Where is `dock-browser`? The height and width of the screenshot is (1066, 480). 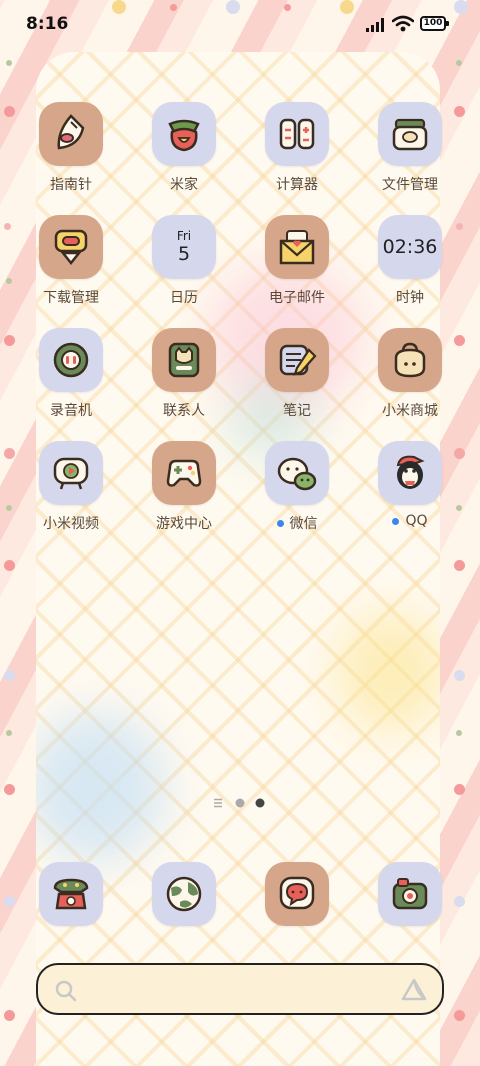 dock-browser is located at coordinates (184, 894).